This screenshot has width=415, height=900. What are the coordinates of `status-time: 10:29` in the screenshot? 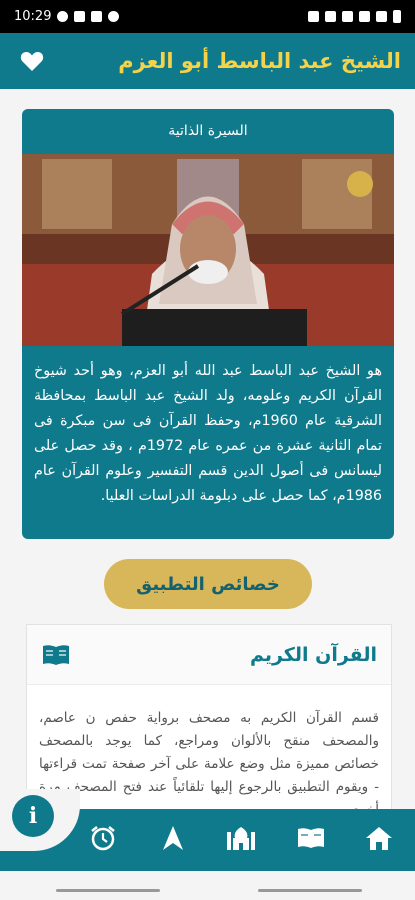 It's located at (33, 16).